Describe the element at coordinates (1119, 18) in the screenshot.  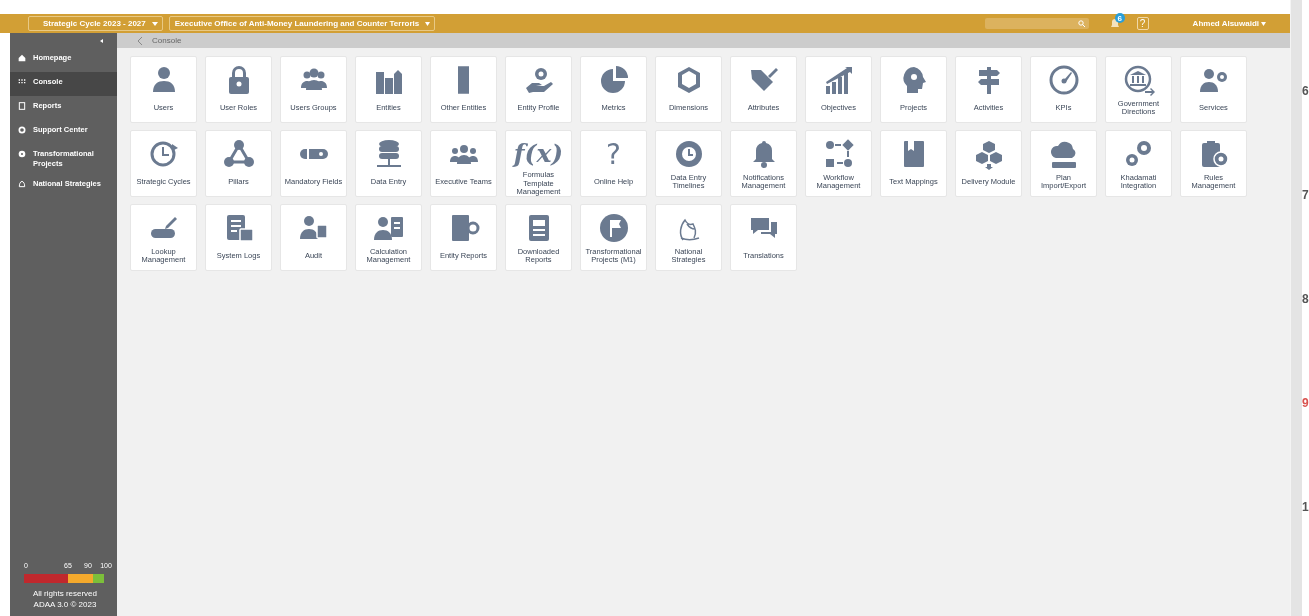
I see `notification-badge: 6` at that location.